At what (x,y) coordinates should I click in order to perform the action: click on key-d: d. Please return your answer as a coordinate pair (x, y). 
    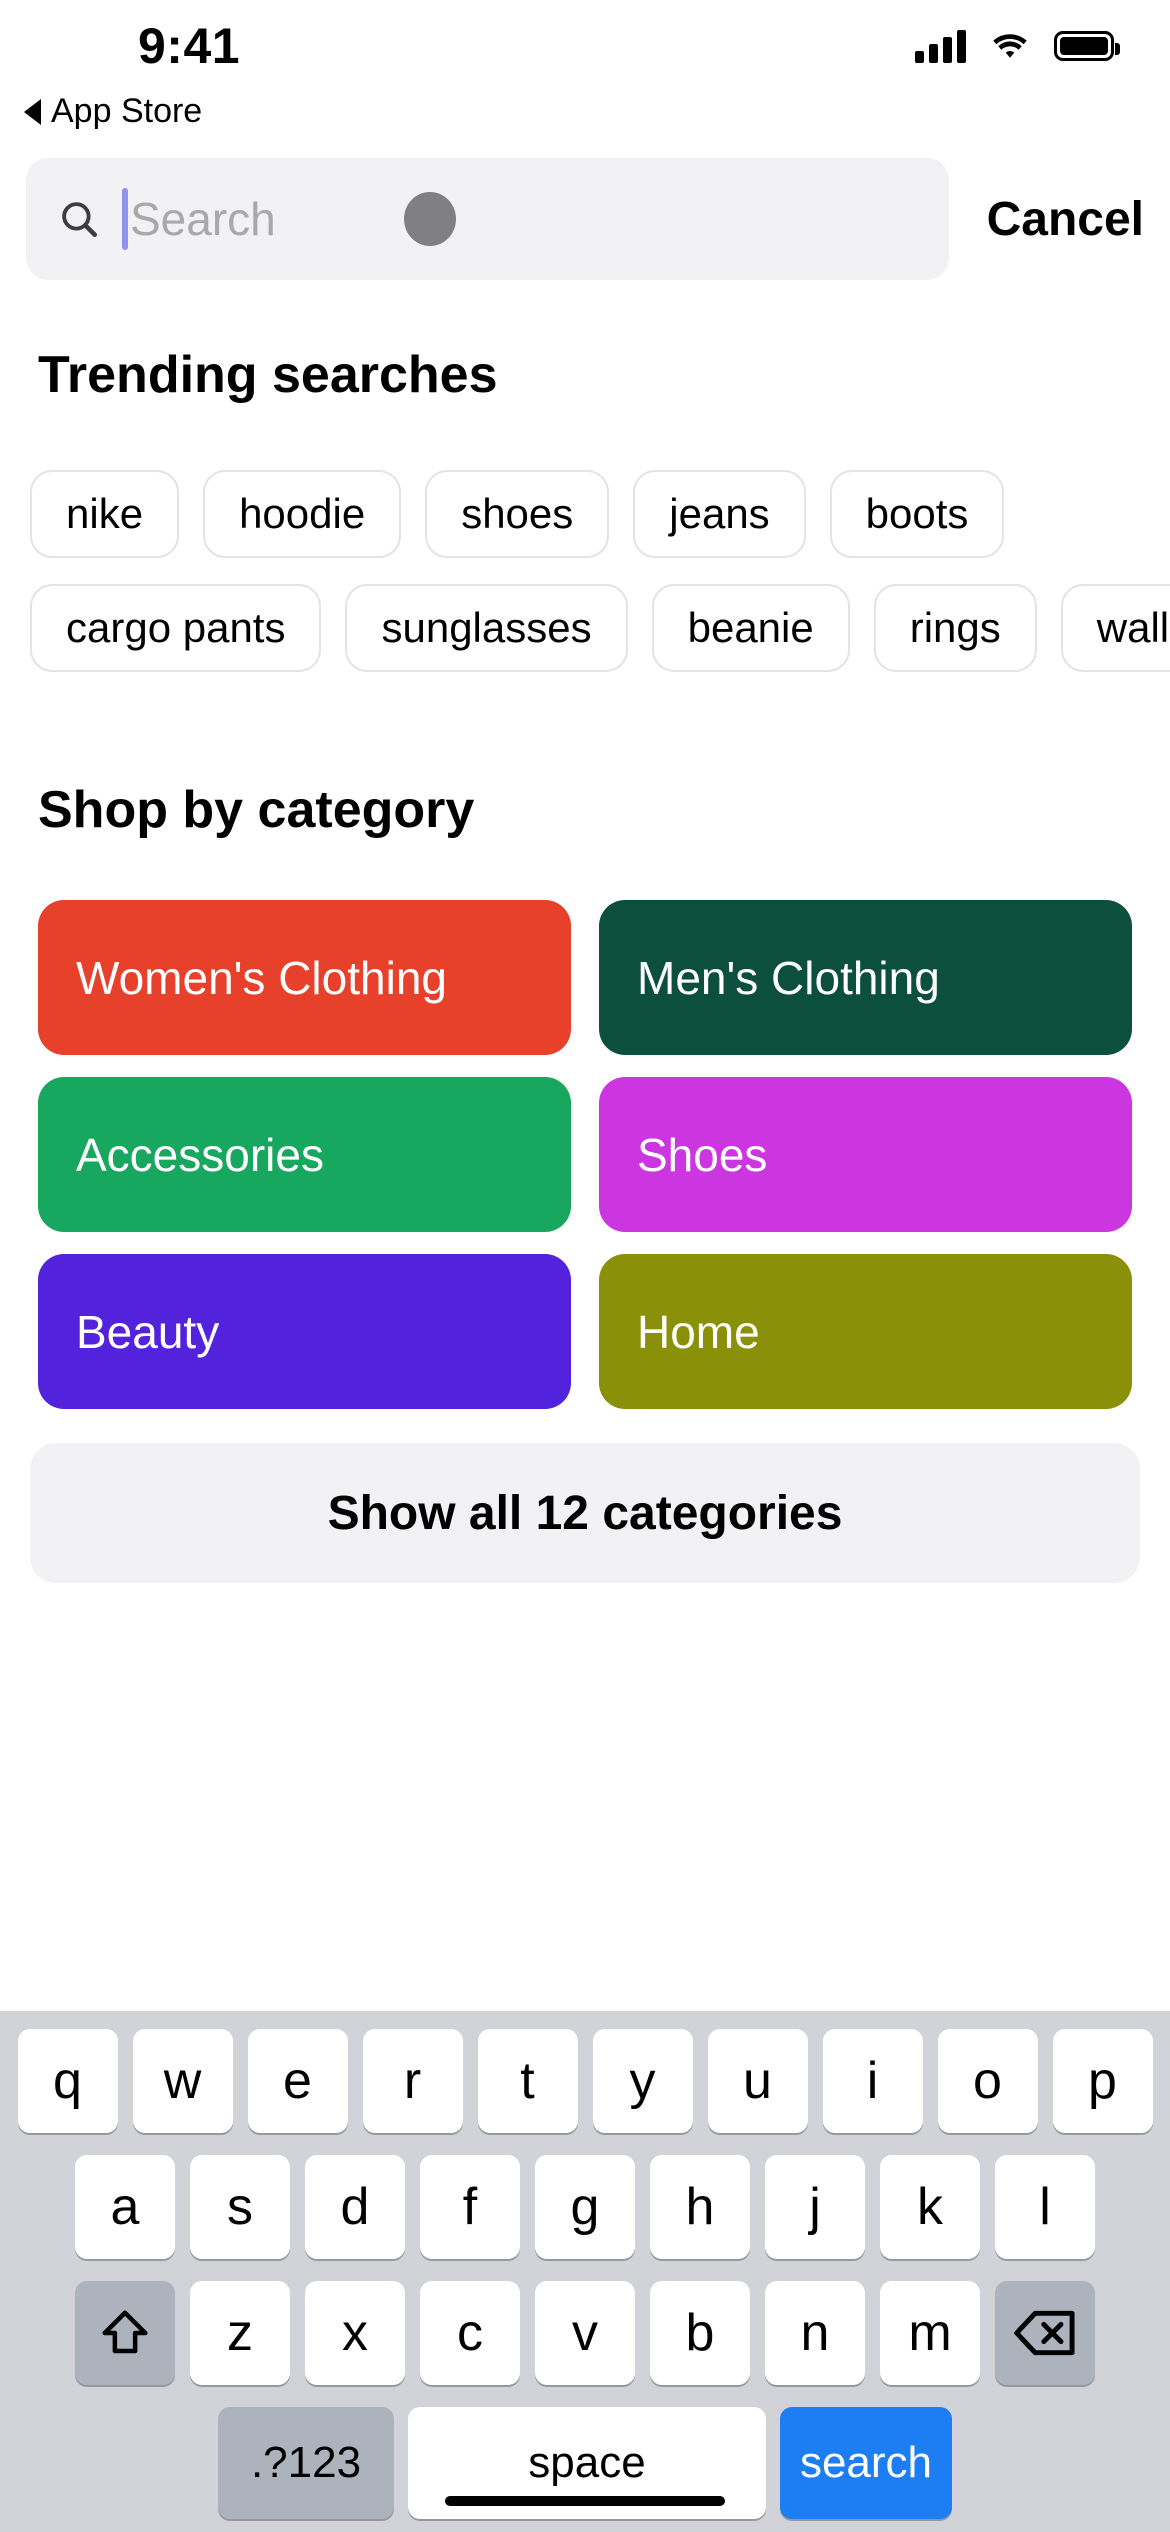
    Looking at the image, I should click on (355, 2207).